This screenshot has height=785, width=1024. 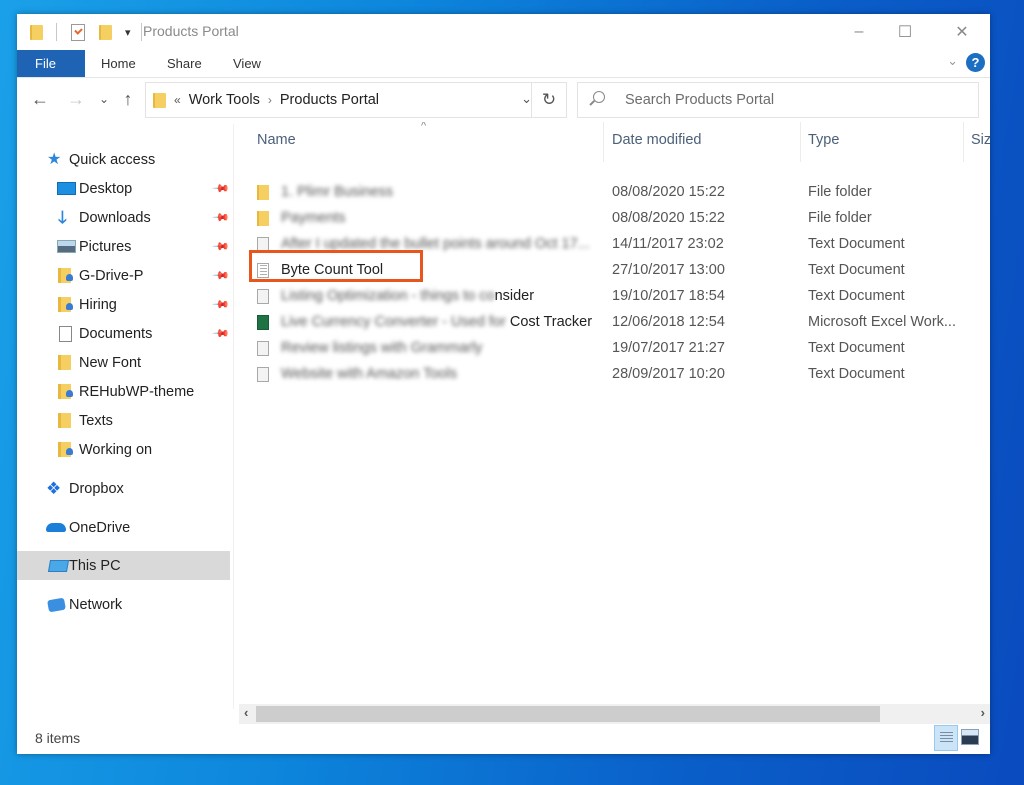 I want to click on breadcrumb-products-portal: Products Portal, so click(x=329, y=100).